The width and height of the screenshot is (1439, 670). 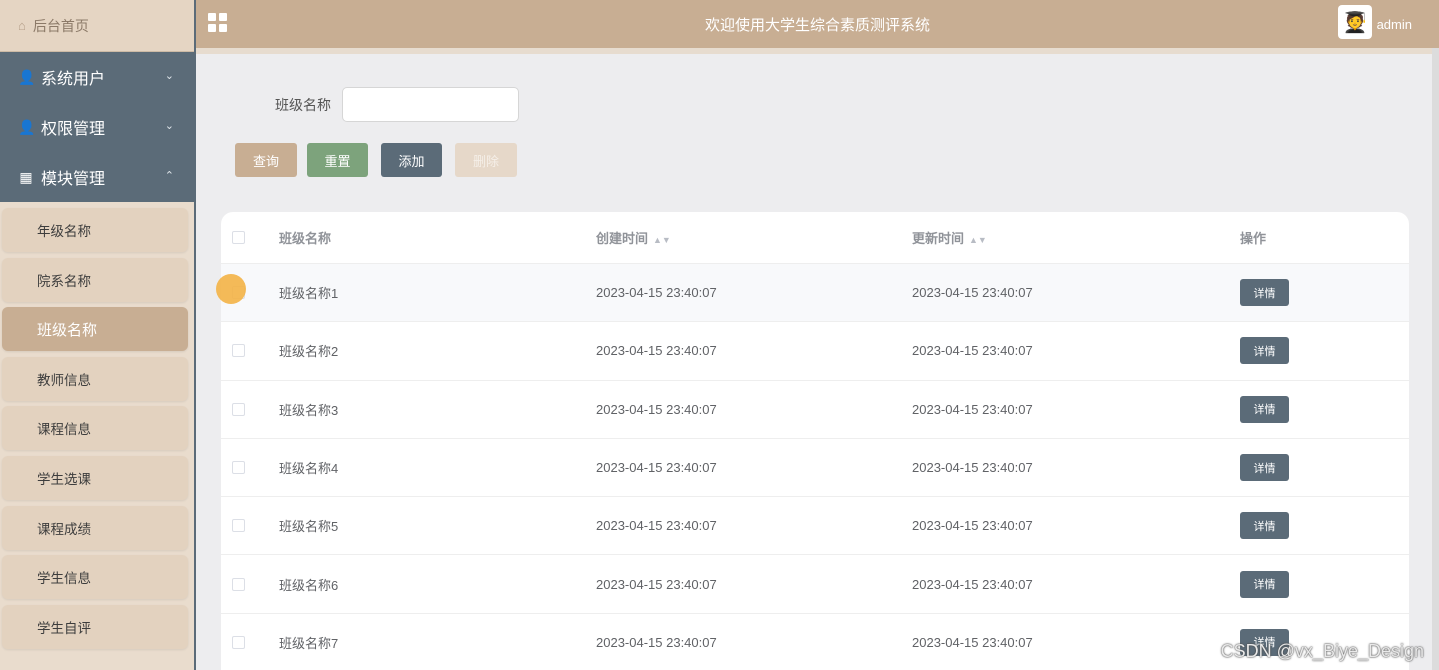 What do you see at coordinates (309, 643) in the screenshot?
I see `cell-name: 班级名称7` at bounding box center [309, 643].